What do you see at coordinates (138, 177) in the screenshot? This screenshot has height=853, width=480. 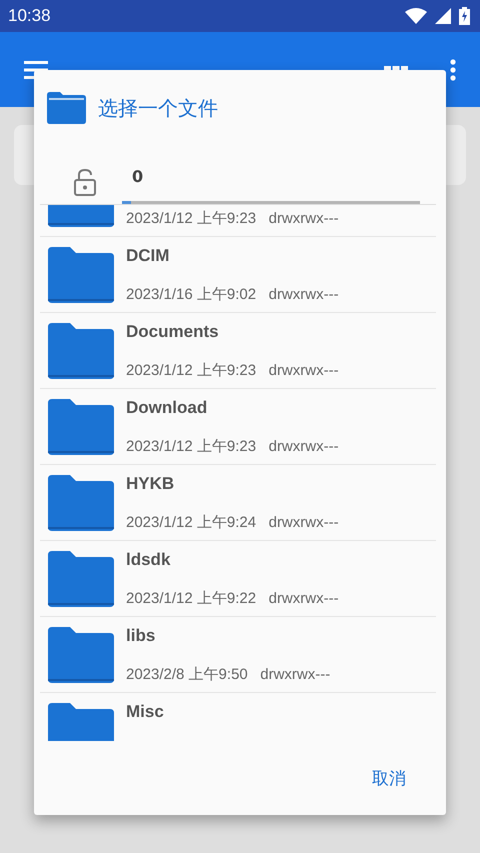 I see `path-text: 0` at bounding box center [138, 177].